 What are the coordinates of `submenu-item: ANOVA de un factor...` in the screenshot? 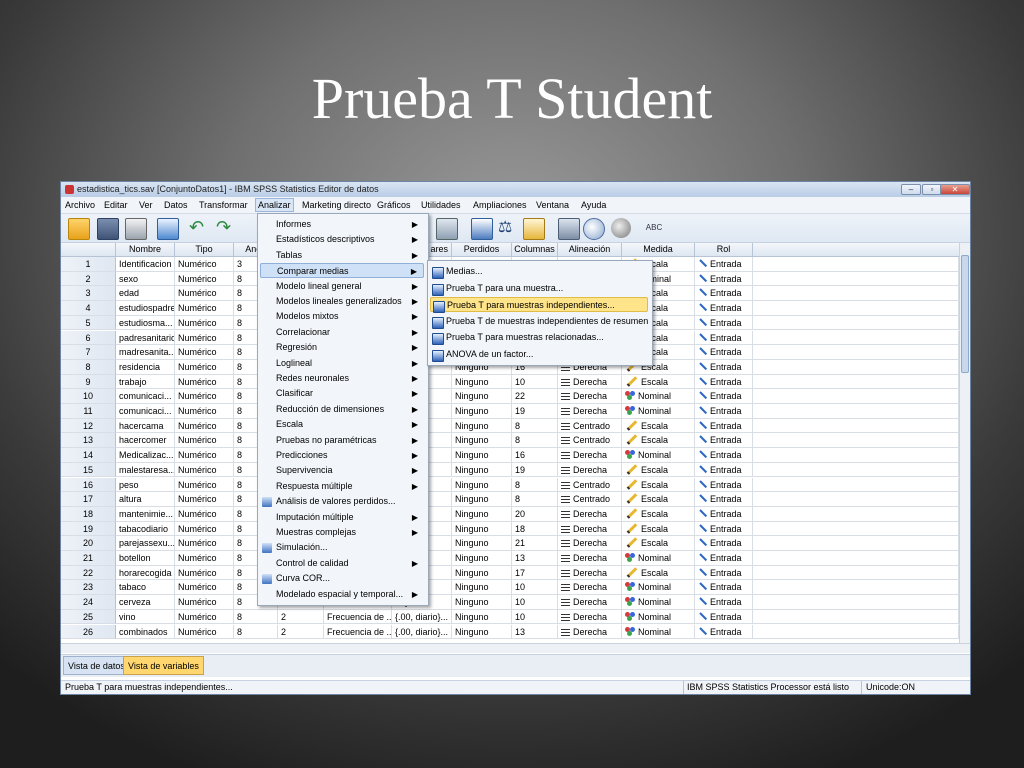 It's located at (539, 354).